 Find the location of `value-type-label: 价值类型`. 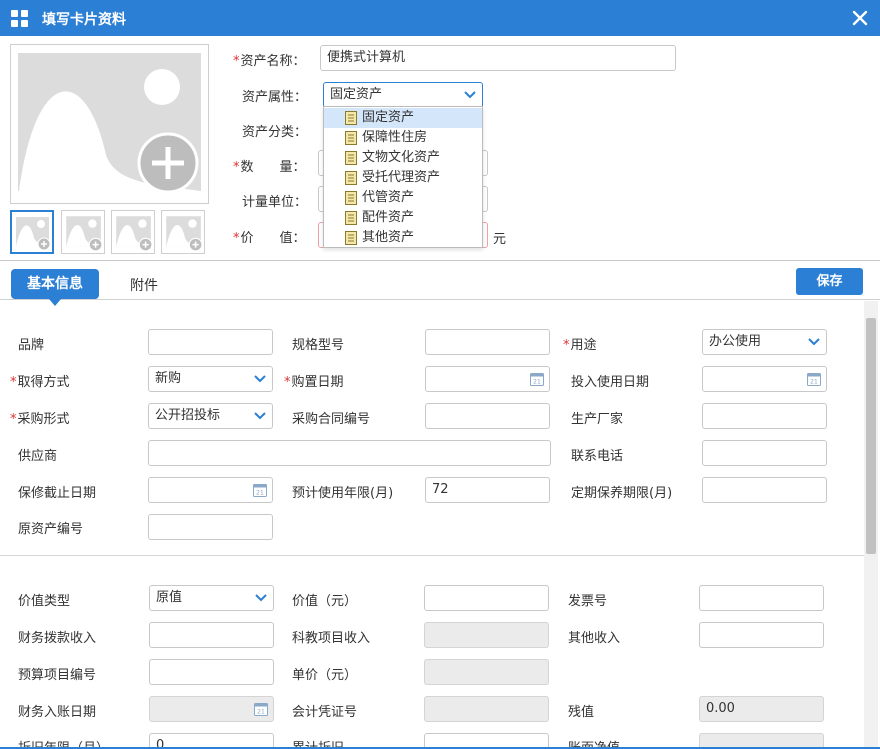

value-type-label: 价值类型 is located at coordinates (44, 601).